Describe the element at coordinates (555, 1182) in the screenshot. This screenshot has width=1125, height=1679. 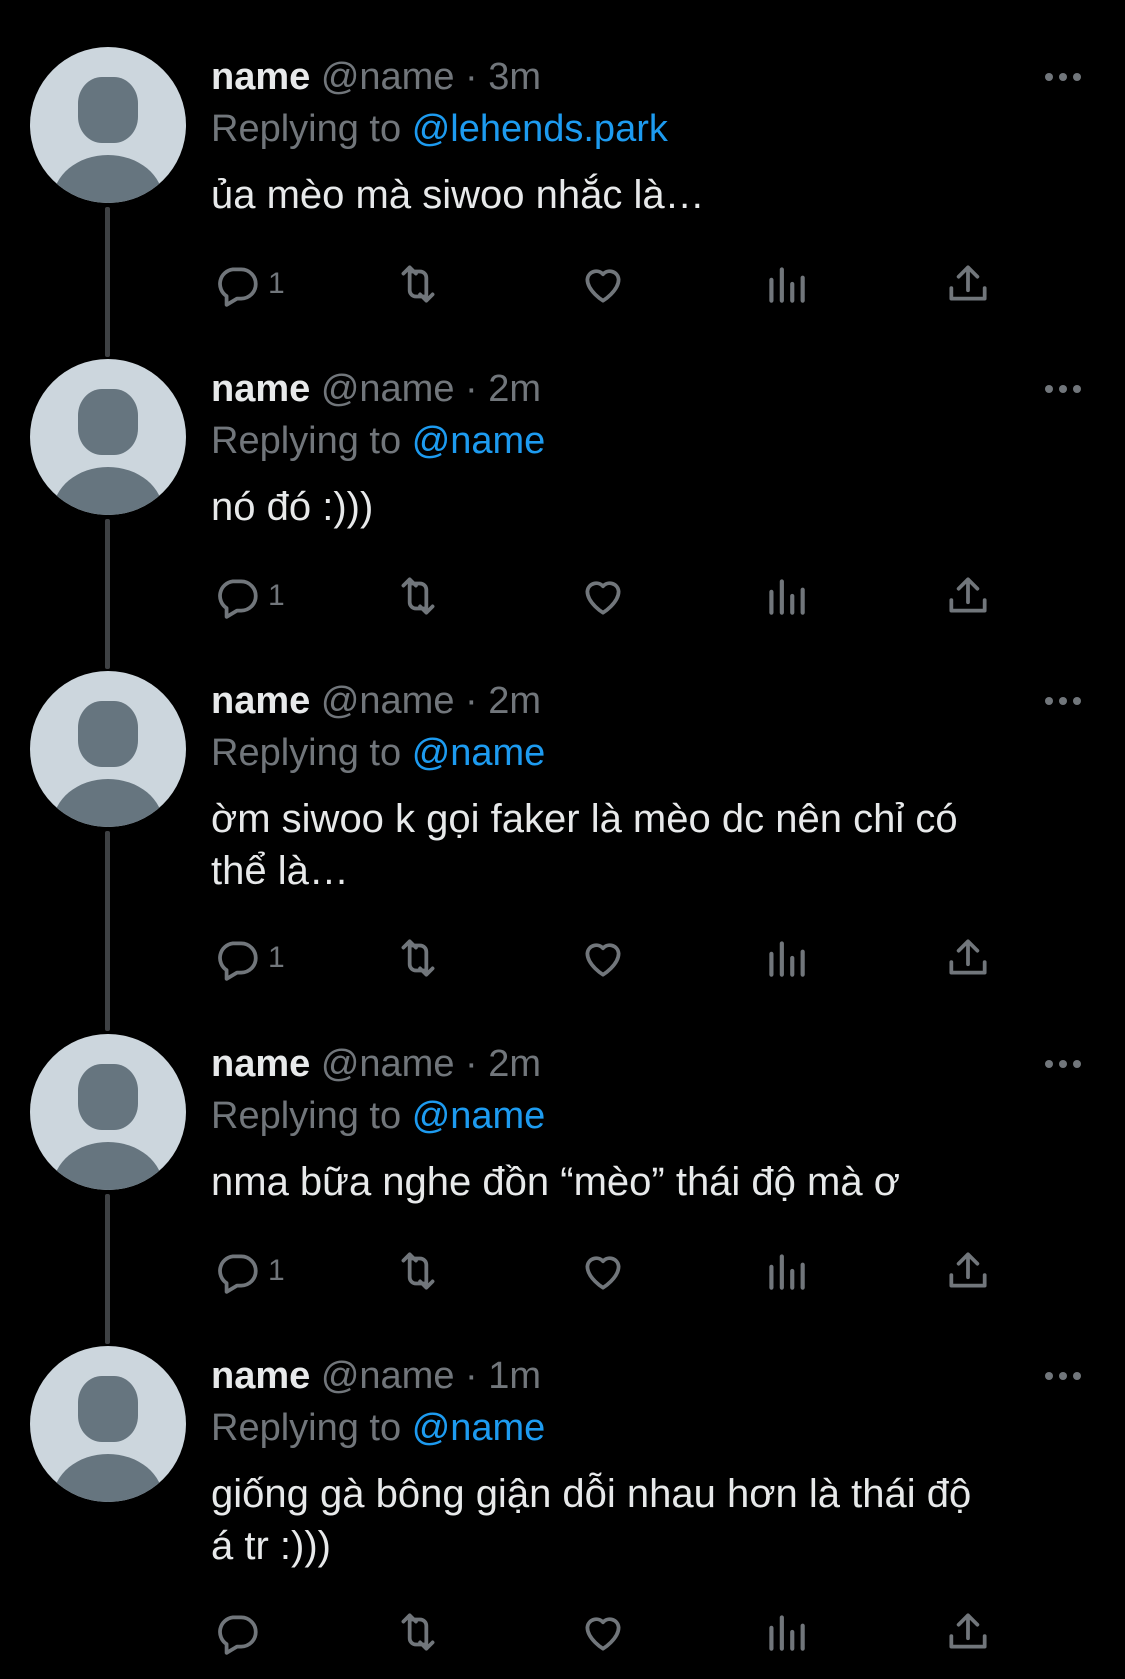
I see `tweet-text: nma bữa nghe đồn “mèo” thái độ mà ơ` at that location.